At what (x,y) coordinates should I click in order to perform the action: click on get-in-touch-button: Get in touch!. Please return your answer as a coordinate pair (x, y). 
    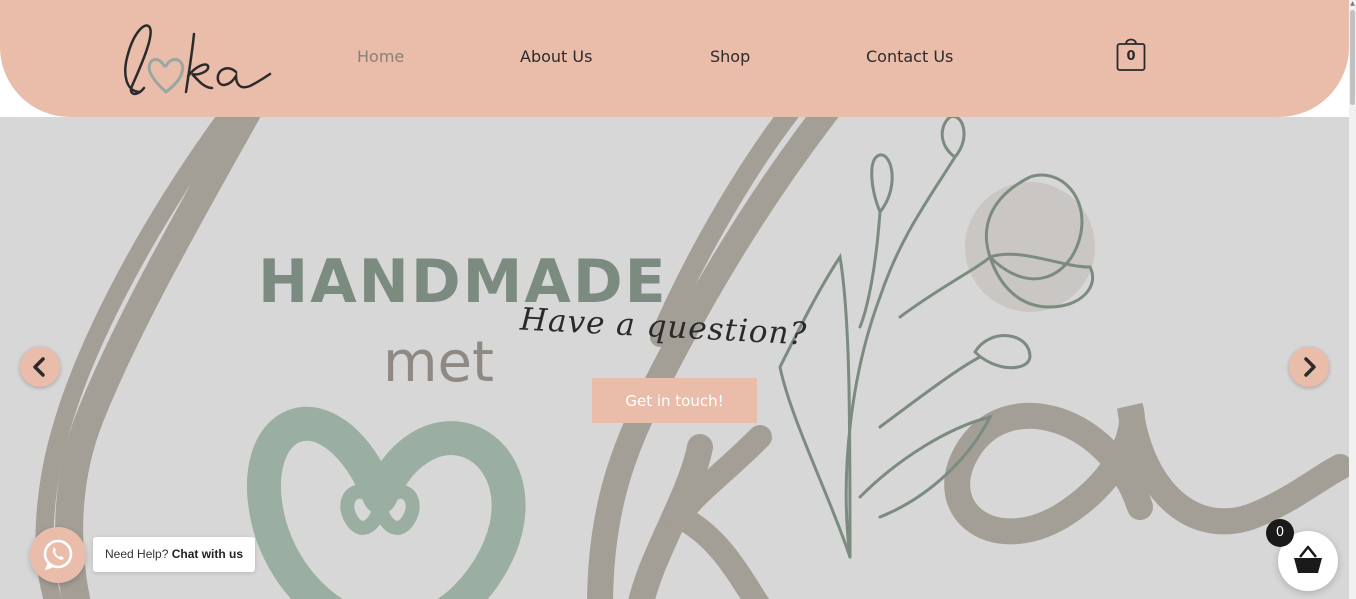
    Looking at the image, I should click on (674, 400).